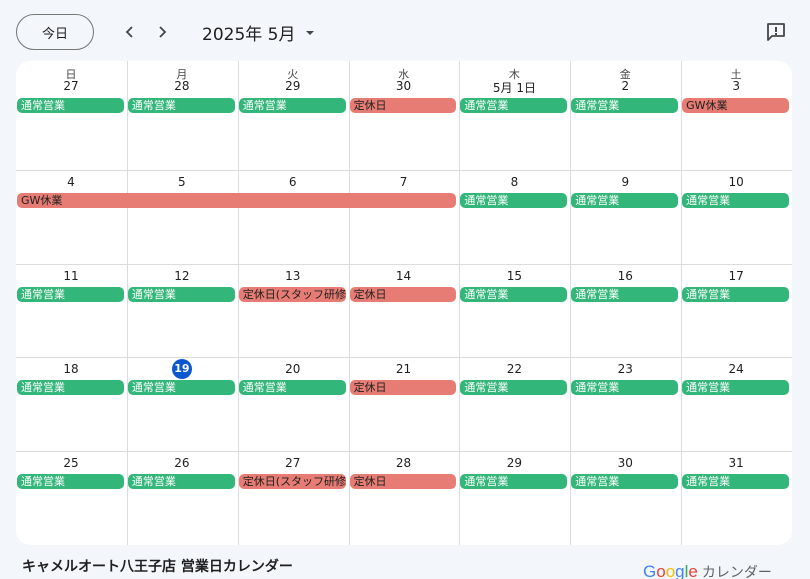 Image resolution: width=810 pixels, height=579 pixels. I want to click on day-number: 26, so click(182, 463).